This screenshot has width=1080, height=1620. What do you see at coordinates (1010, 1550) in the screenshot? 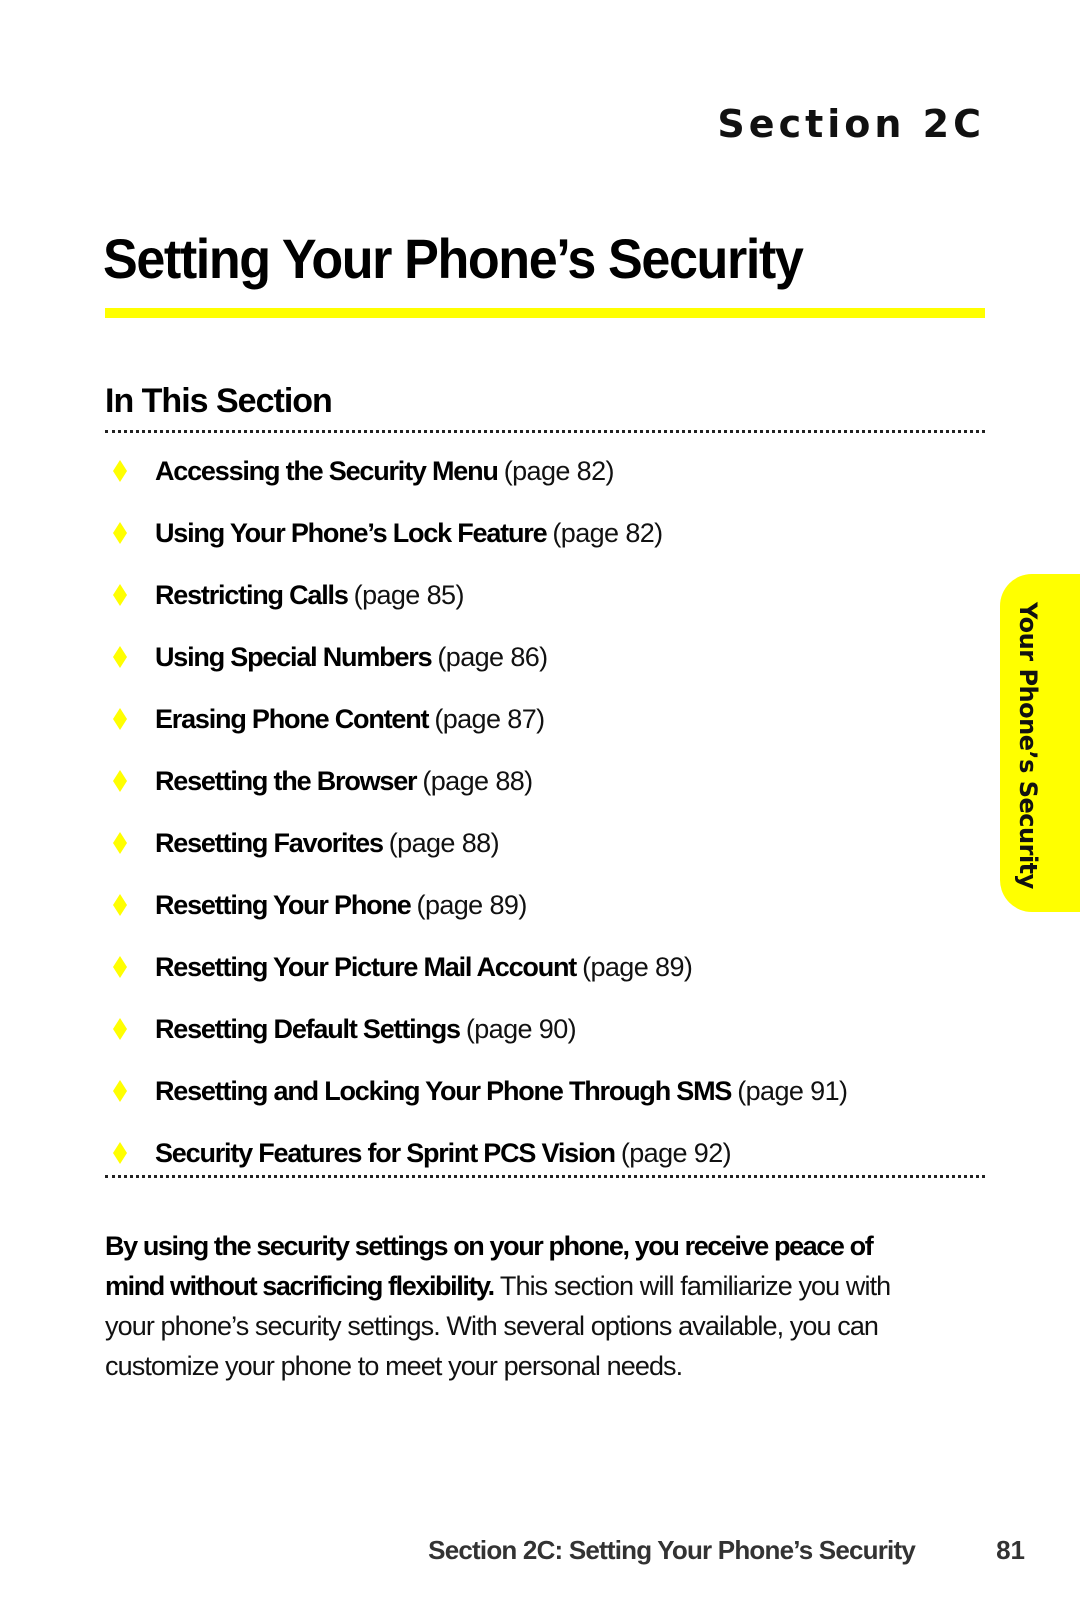
I see `page-number: 81` at bounding box center [1010, 1550].